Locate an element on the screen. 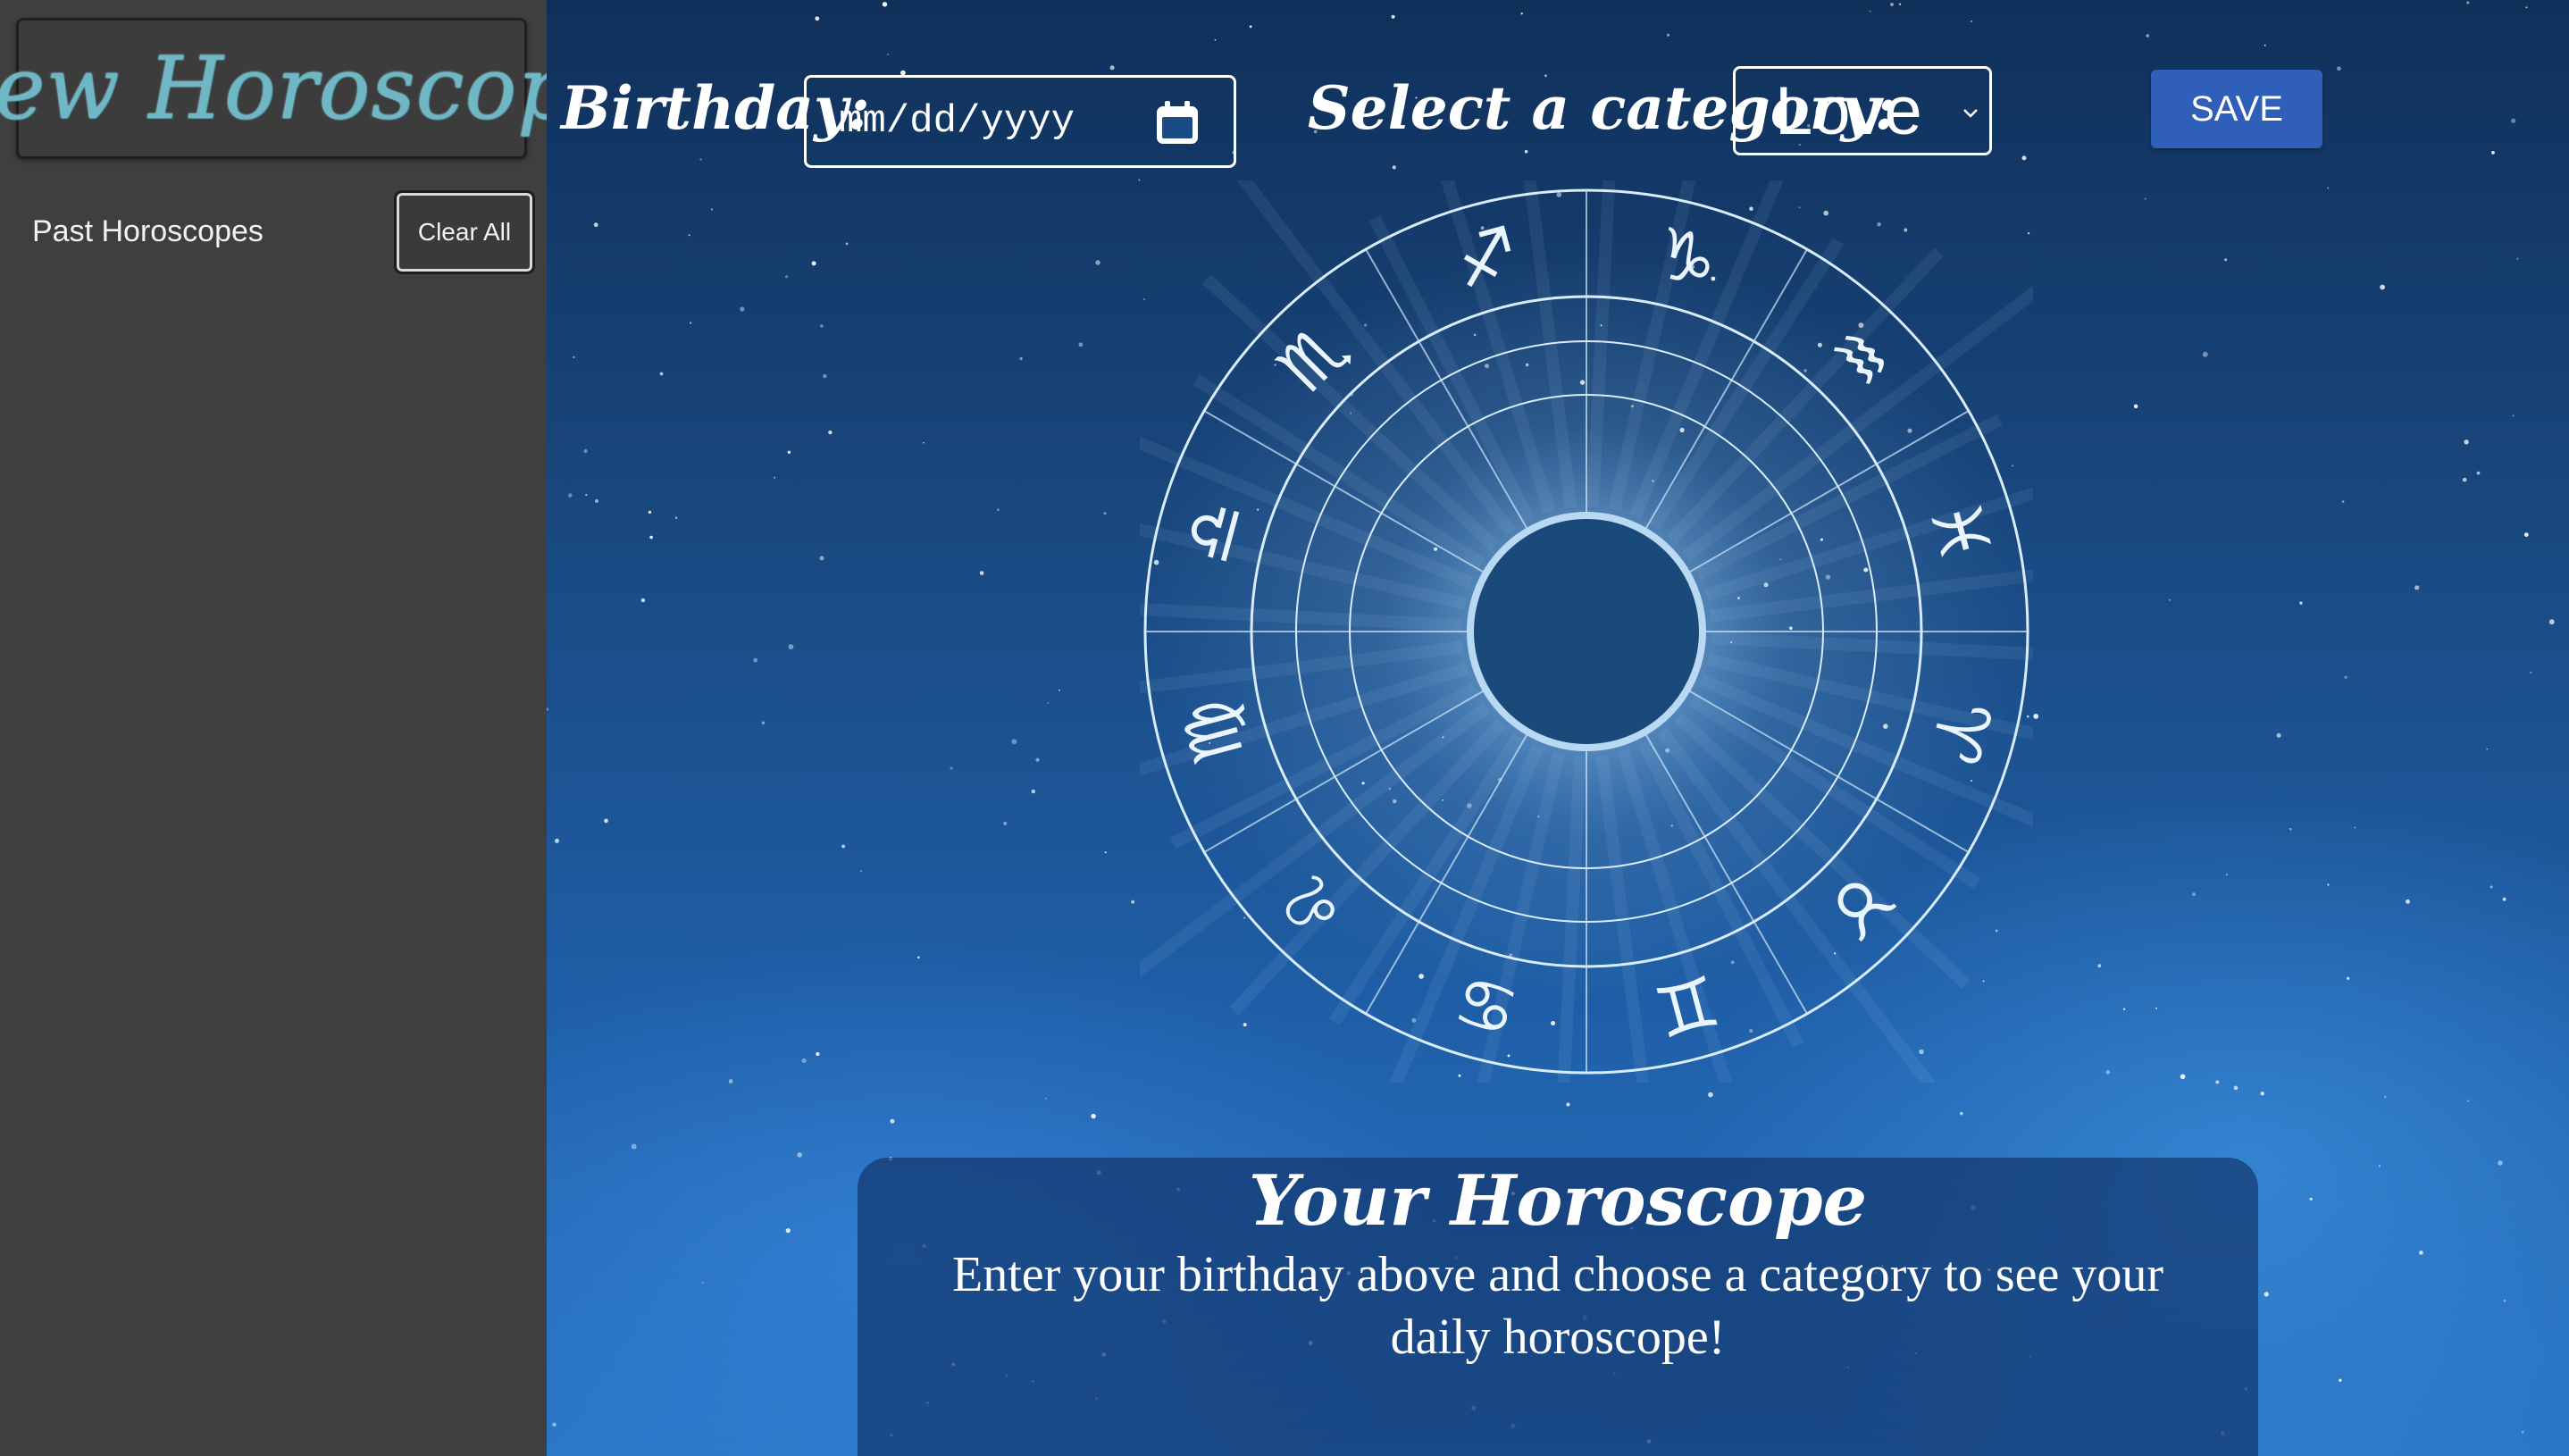 The height and width of the screenshot is (1456, 2569). save-button: SAVE is located at coordinates (2236, 109).